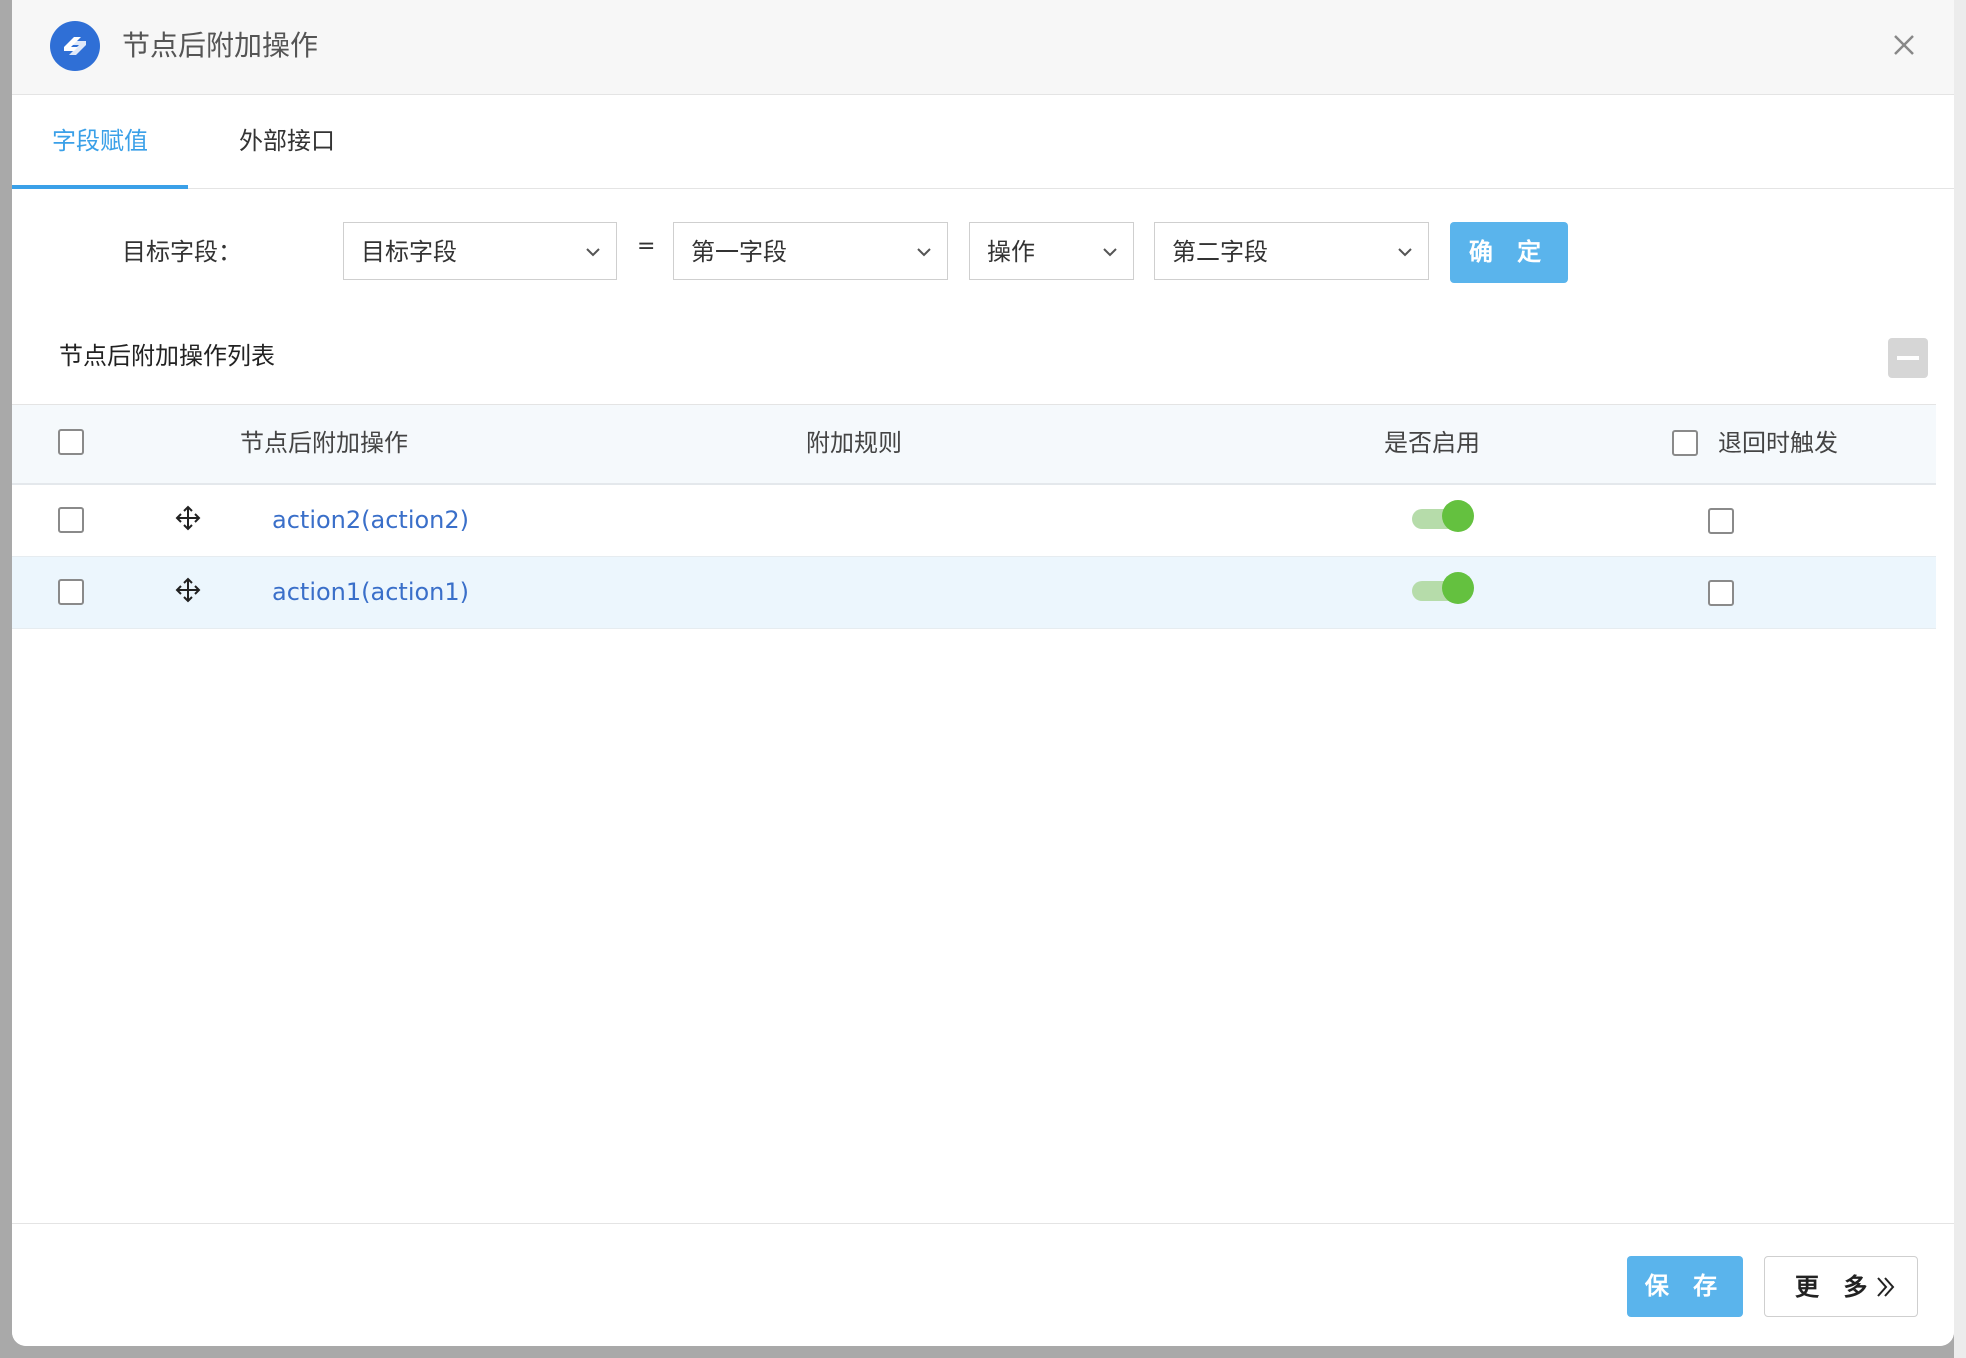  What do you see at coordinates (1432, 443) in the screenshot?
I see `header-enabled: 是否启用` at bounding box center [1432, 443].